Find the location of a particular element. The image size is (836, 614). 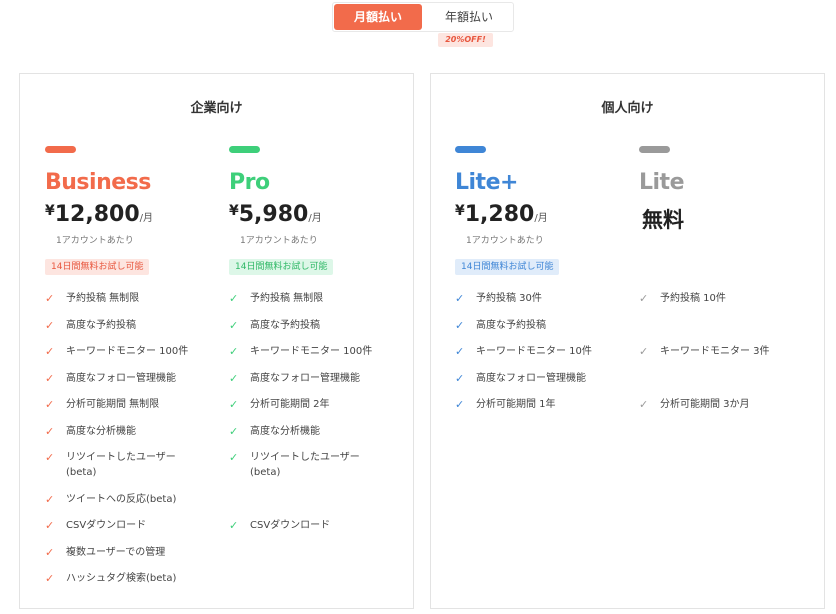

price-amount: 12,800 is located at coordinates (97, 214).